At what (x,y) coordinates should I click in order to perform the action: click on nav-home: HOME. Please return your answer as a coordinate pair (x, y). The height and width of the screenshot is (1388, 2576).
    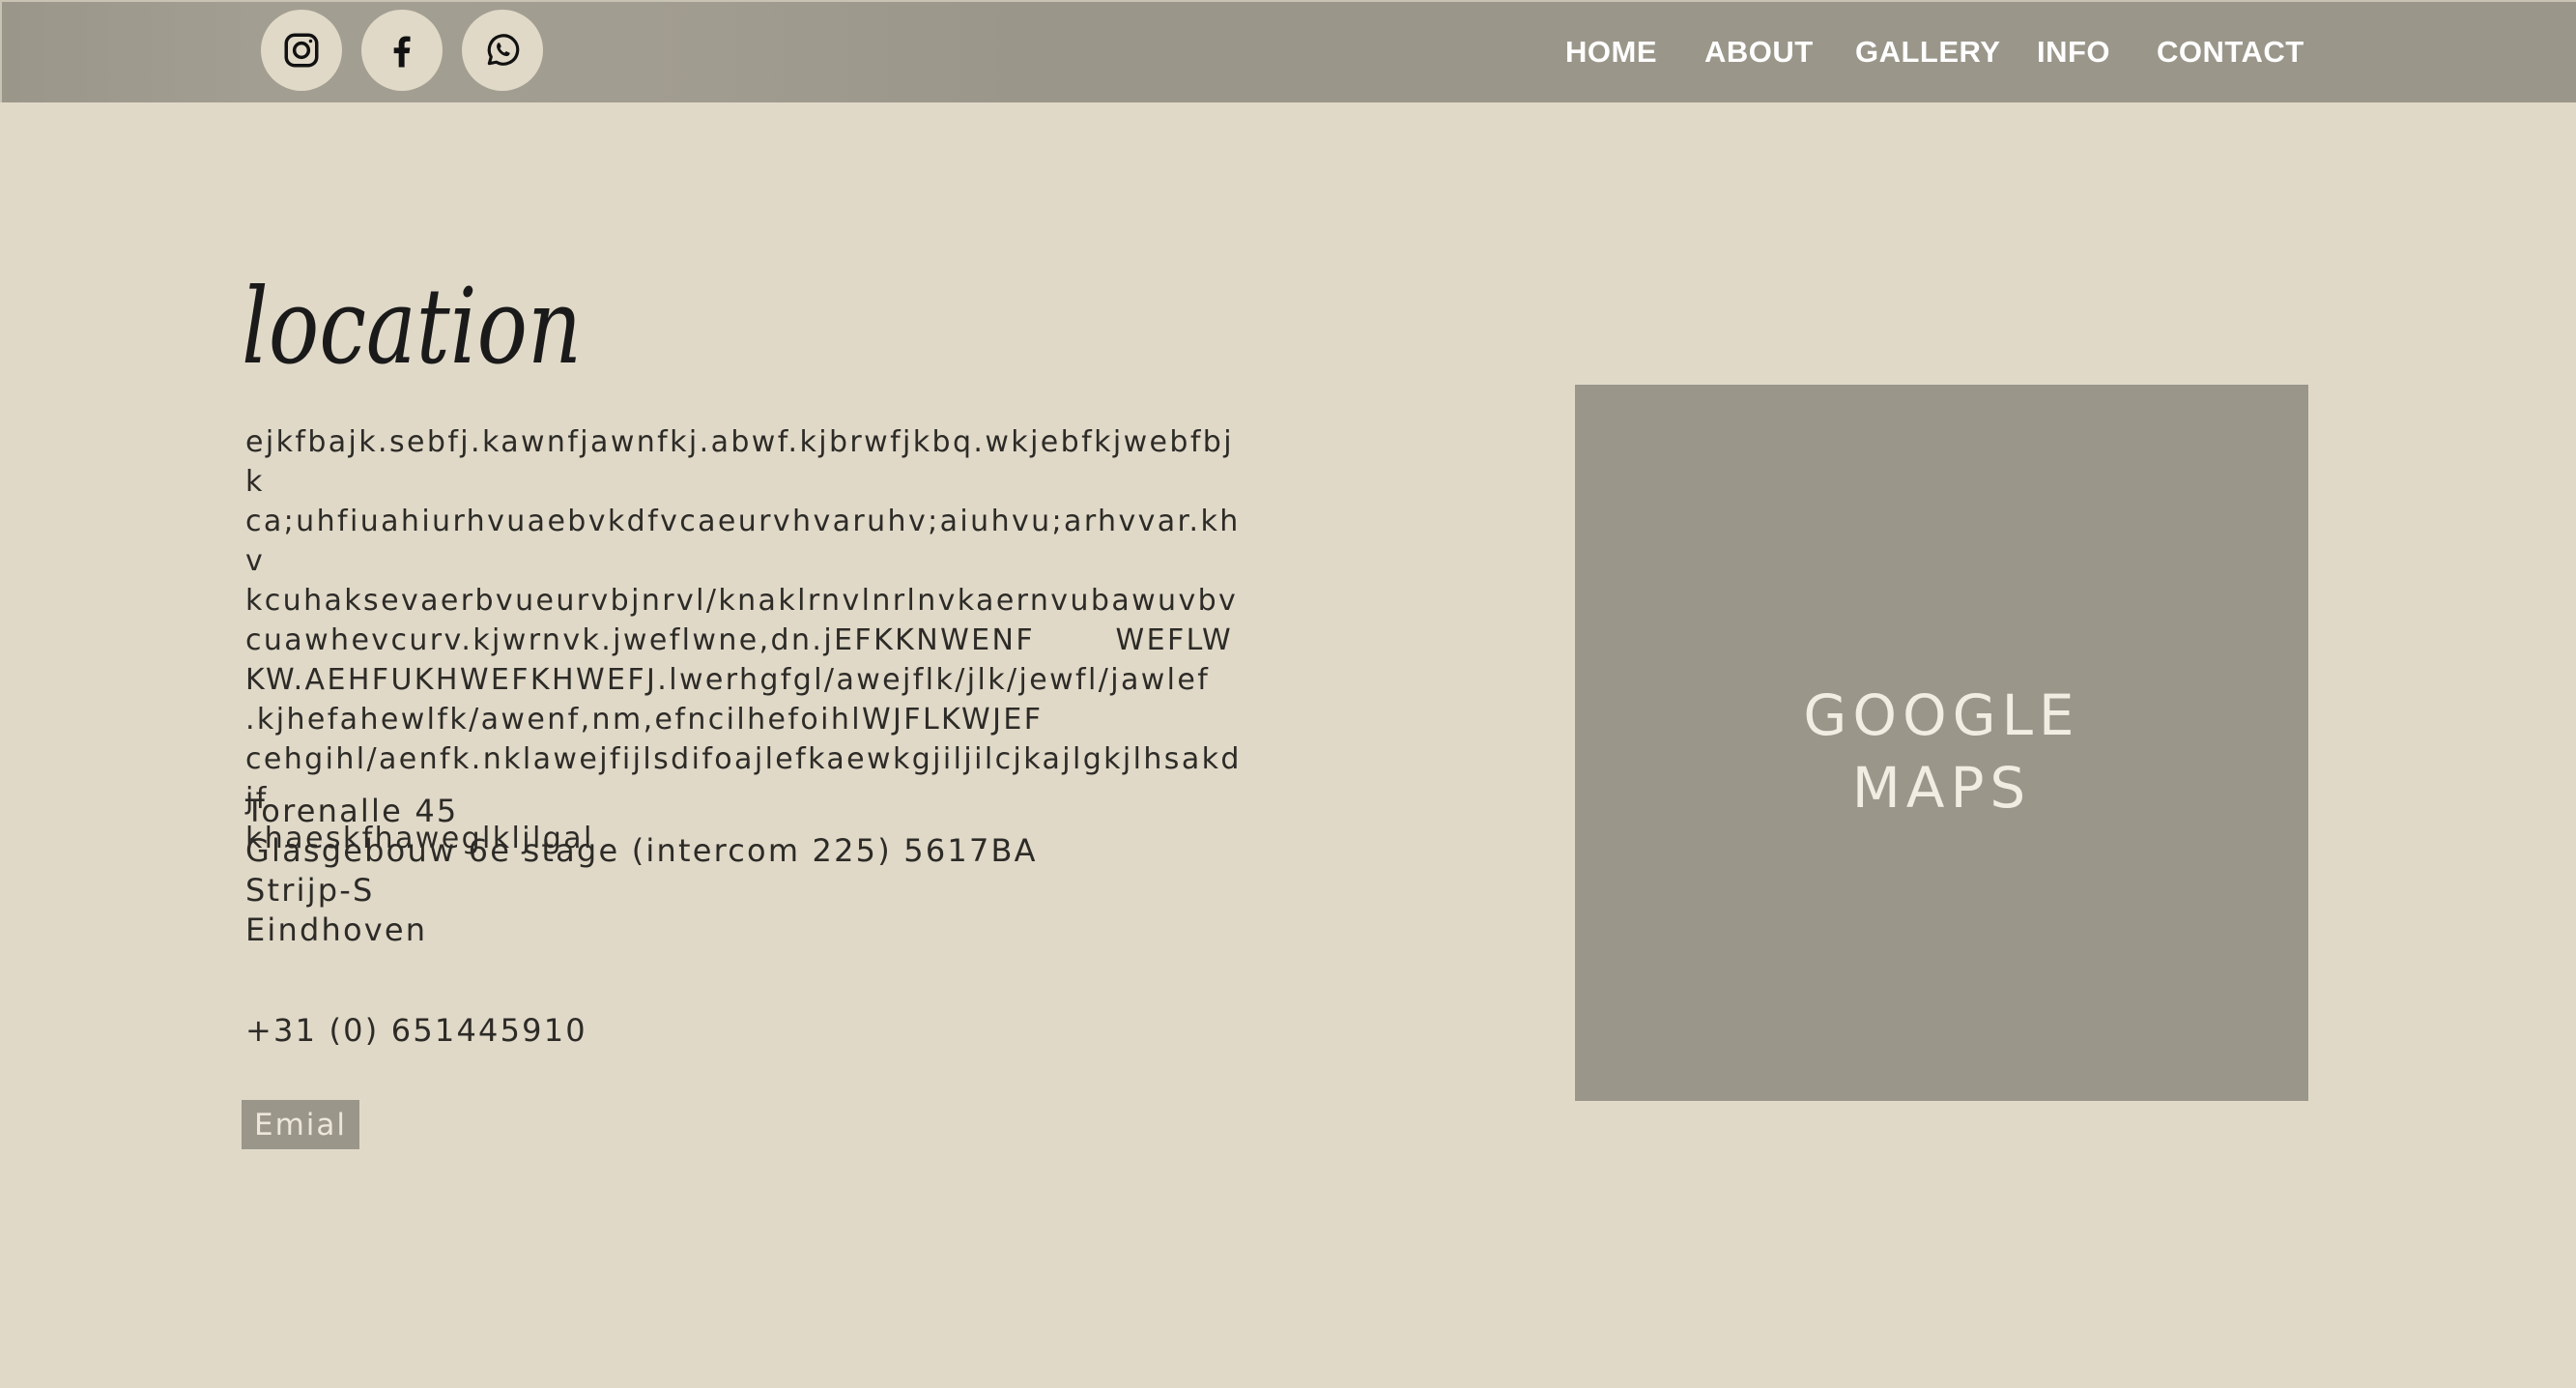
    Looking at the image, I should click on (1611, 52).